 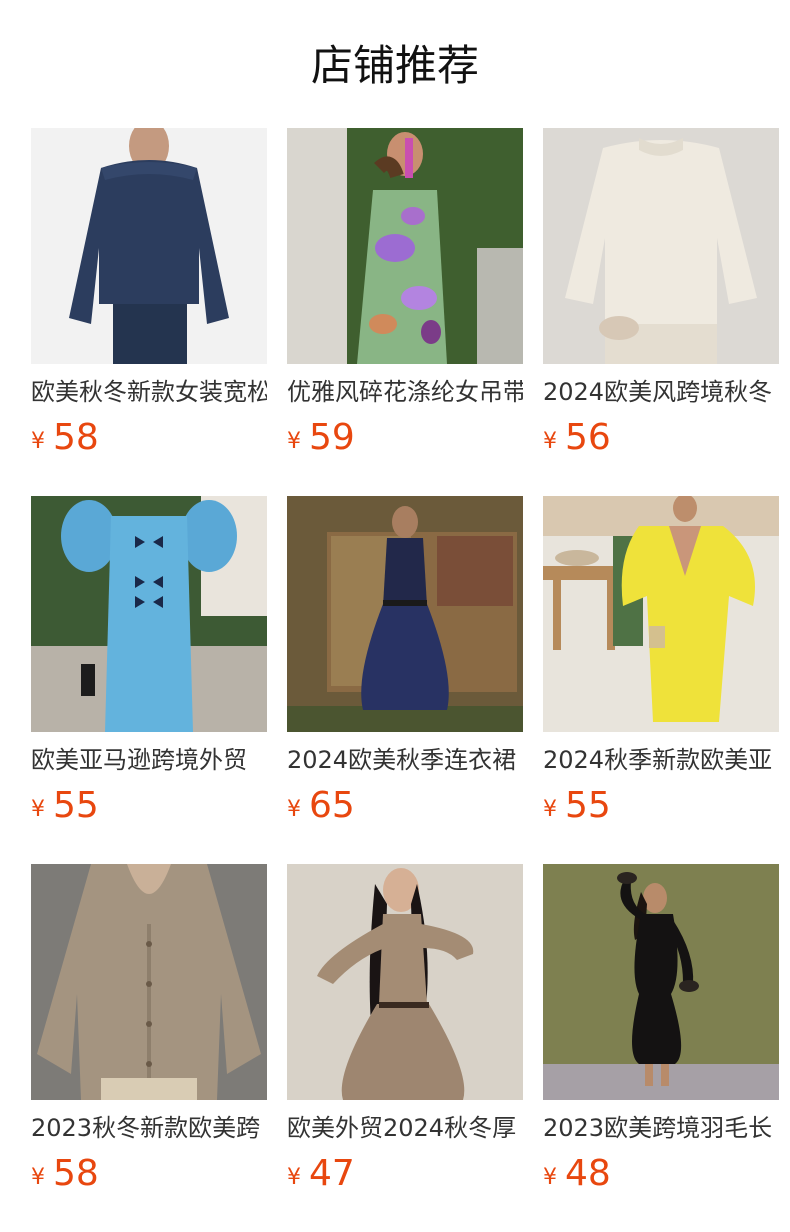 What do you see at coordinates (661, 1177) in the screenshot?
I see `product-price: ¥48` at bounding box center [661, 1177].